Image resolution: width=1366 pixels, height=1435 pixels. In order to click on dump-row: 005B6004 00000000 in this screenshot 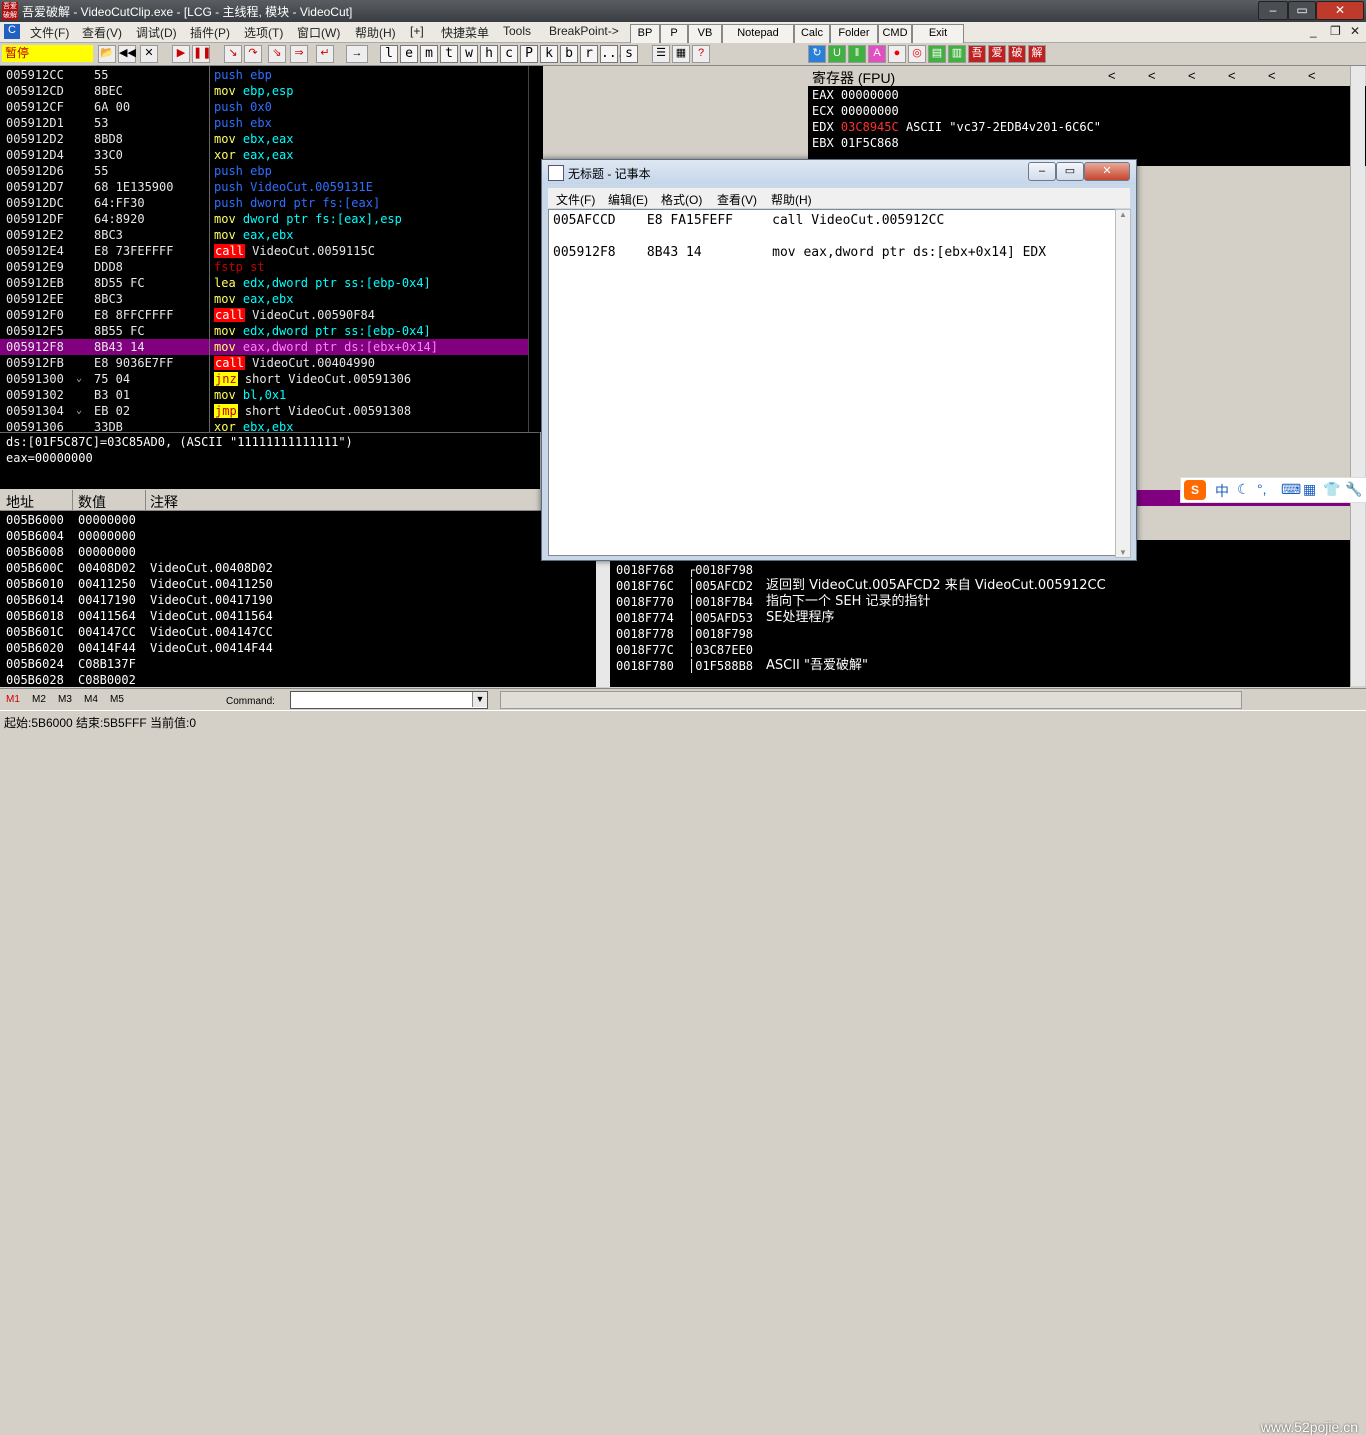, I will do `click(300, 536)`.